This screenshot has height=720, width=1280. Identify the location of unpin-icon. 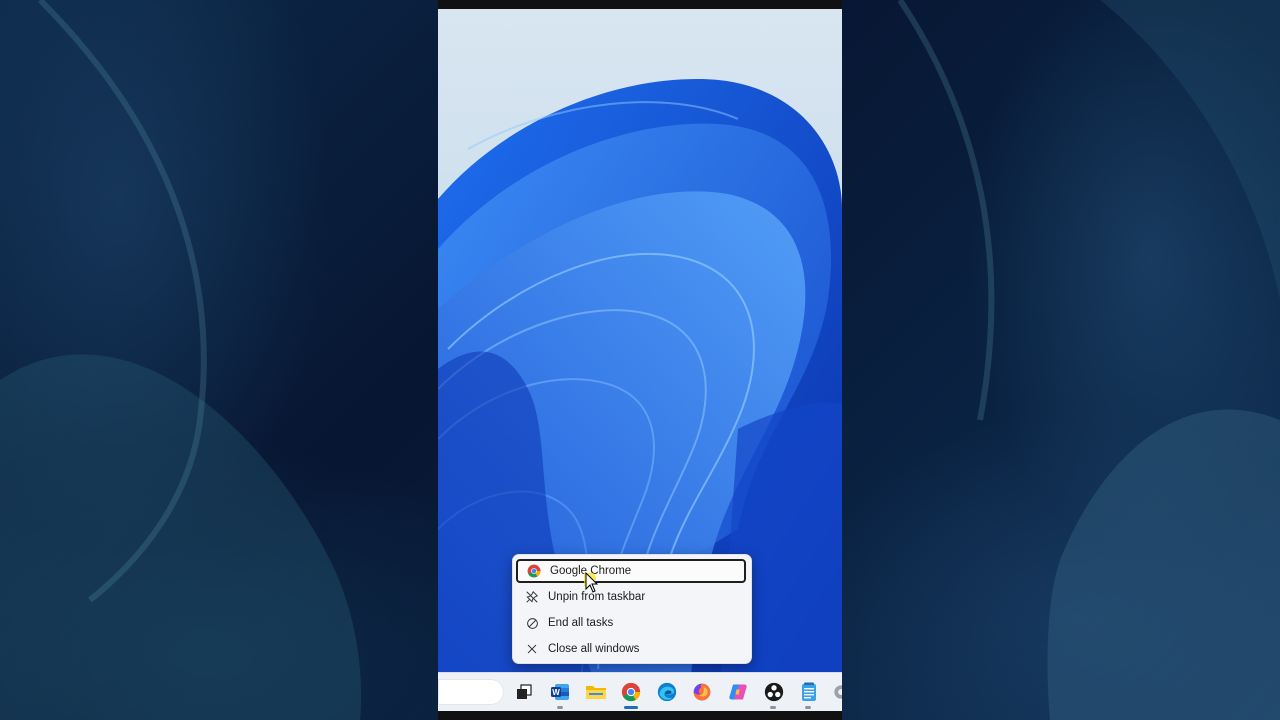
(532, 597).